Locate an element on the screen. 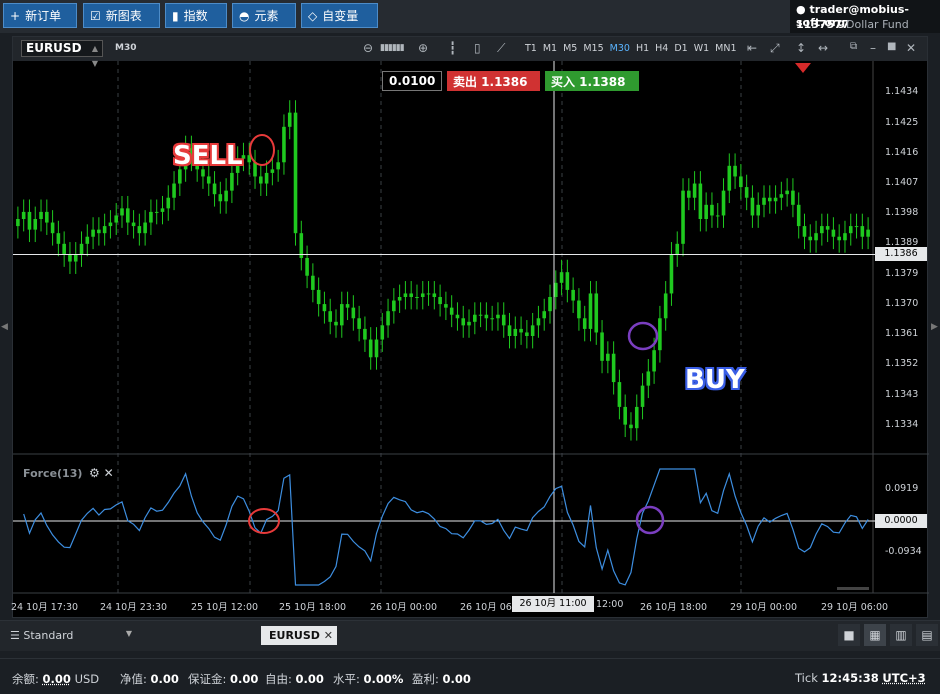 The image size is (940, 694). margin-level-stat: 水平: 0.00% is located at coordinates (368, 679).